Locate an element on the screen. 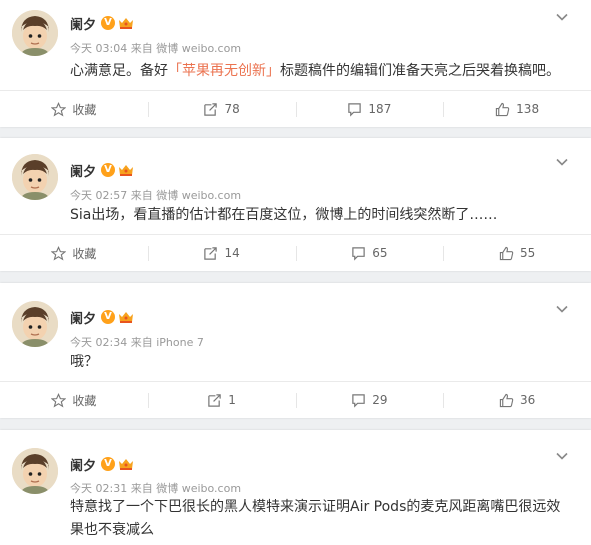  post-source: iPhone 7 is located at coordinates (180, 342).